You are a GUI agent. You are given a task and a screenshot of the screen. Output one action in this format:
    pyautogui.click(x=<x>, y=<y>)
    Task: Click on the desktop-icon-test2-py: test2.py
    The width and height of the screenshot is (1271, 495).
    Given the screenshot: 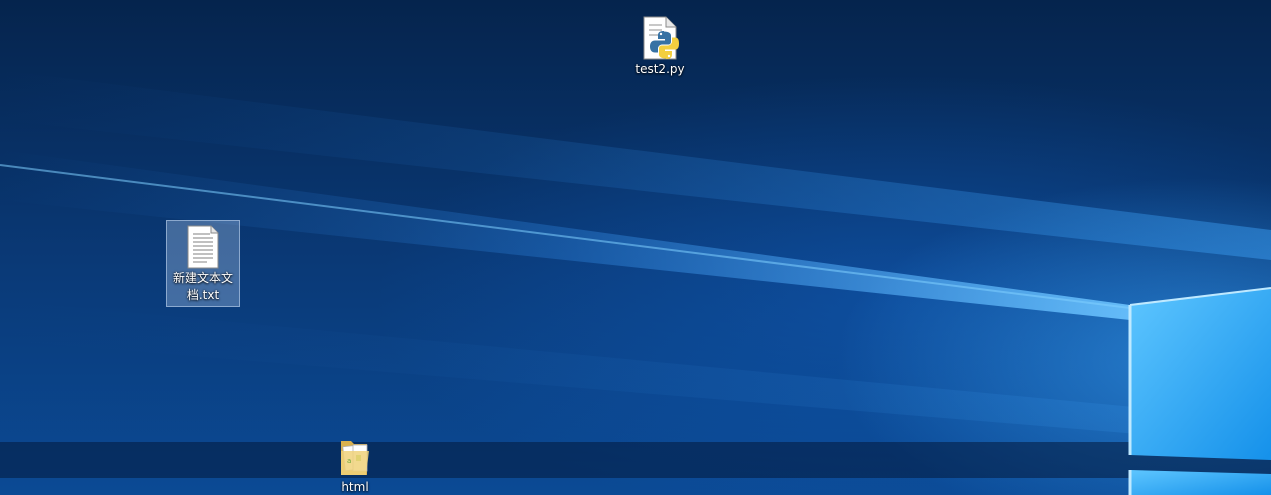 What is the action you would take?
    pyautogui.click(x=660, y=46)
    